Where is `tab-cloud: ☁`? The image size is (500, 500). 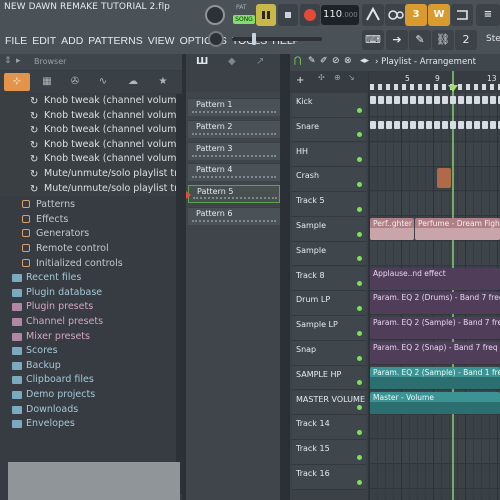
tab-cloud: ☁ is located at coordinates (133, 82).